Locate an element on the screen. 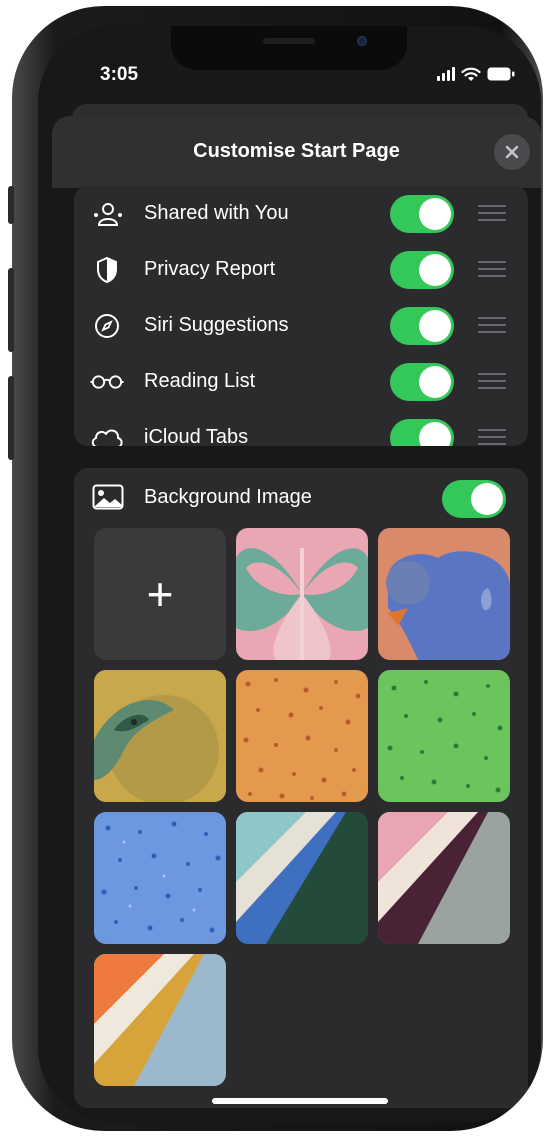  battery-icon is located at coordinates (501, 74).